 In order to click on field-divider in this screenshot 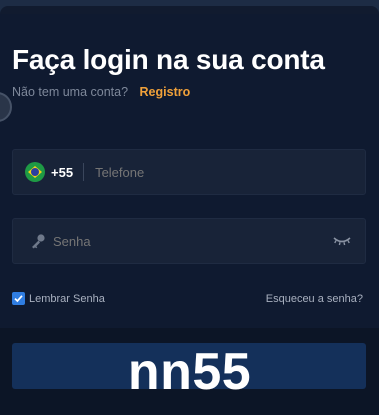, I will do `click(84, 172)`.